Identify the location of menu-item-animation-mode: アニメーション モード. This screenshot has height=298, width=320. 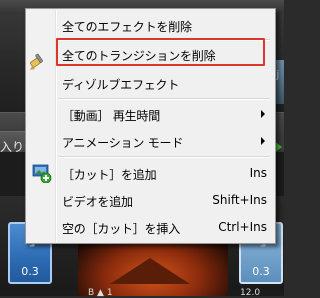
(150, 141).